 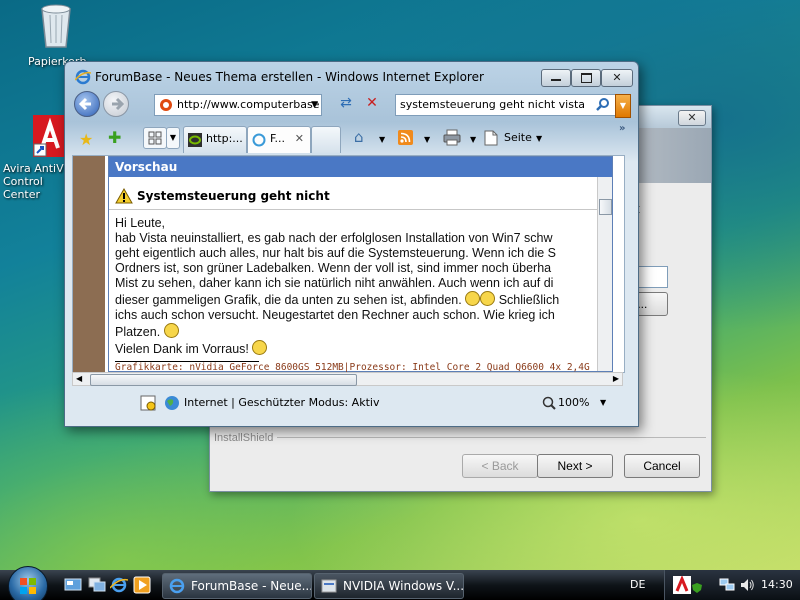 What do you see at coordinates (727, 585) in the screenshot?
I see `network-tray-icon` at bounding box center [727, 585].